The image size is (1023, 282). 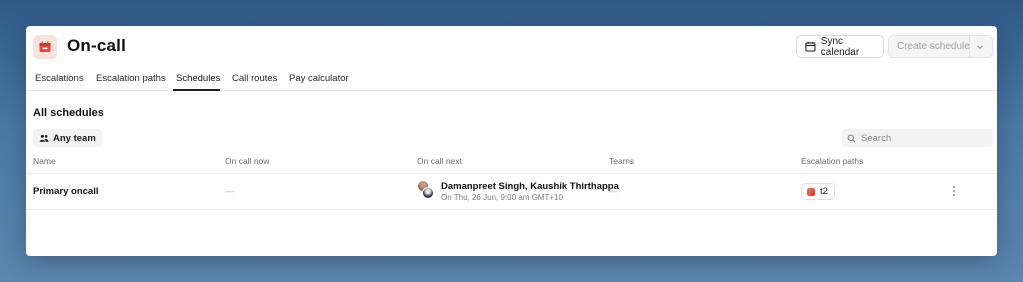 What do you see at coordinates (45, 47) in the screenshot?
I see `calendar-alert-icon` at bounding box center [45, 47].